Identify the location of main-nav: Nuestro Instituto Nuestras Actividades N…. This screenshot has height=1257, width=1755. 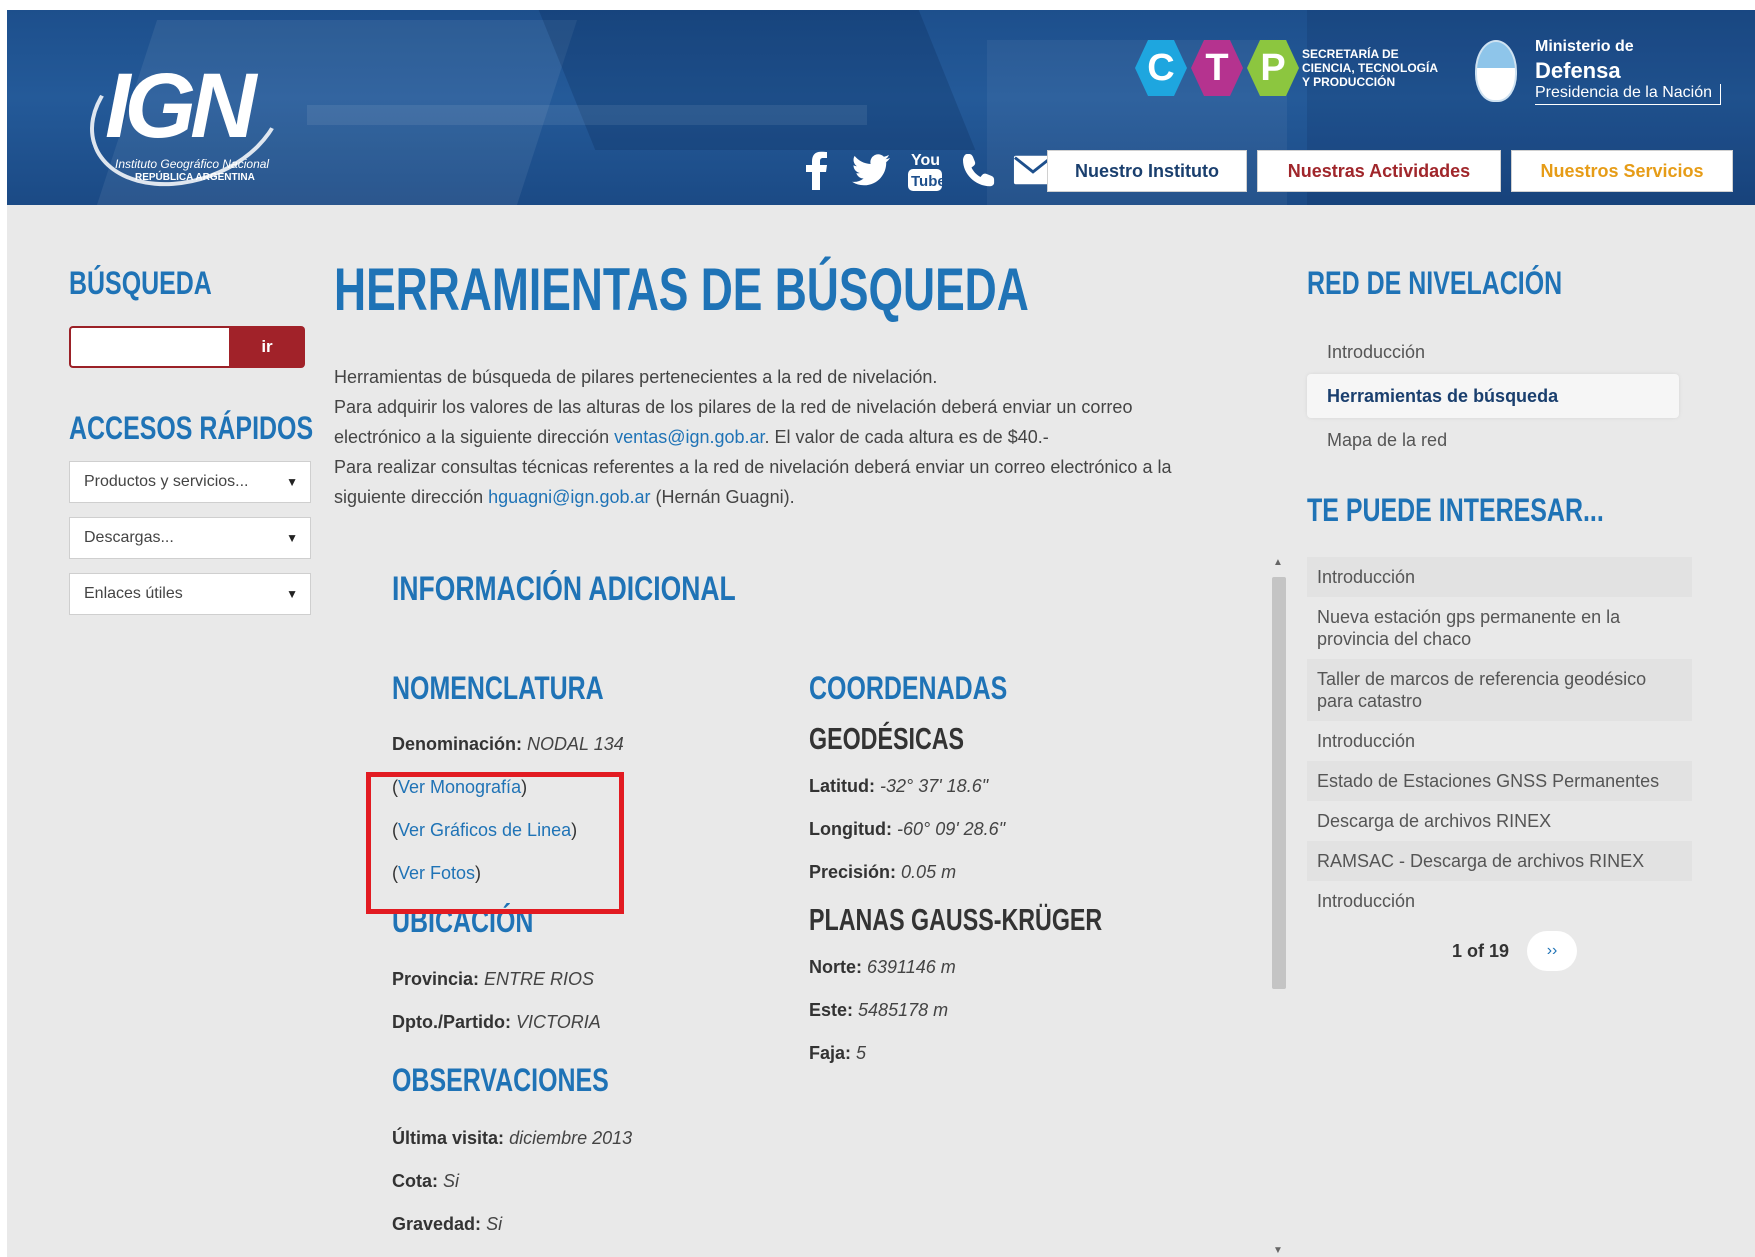
(1390, 171).